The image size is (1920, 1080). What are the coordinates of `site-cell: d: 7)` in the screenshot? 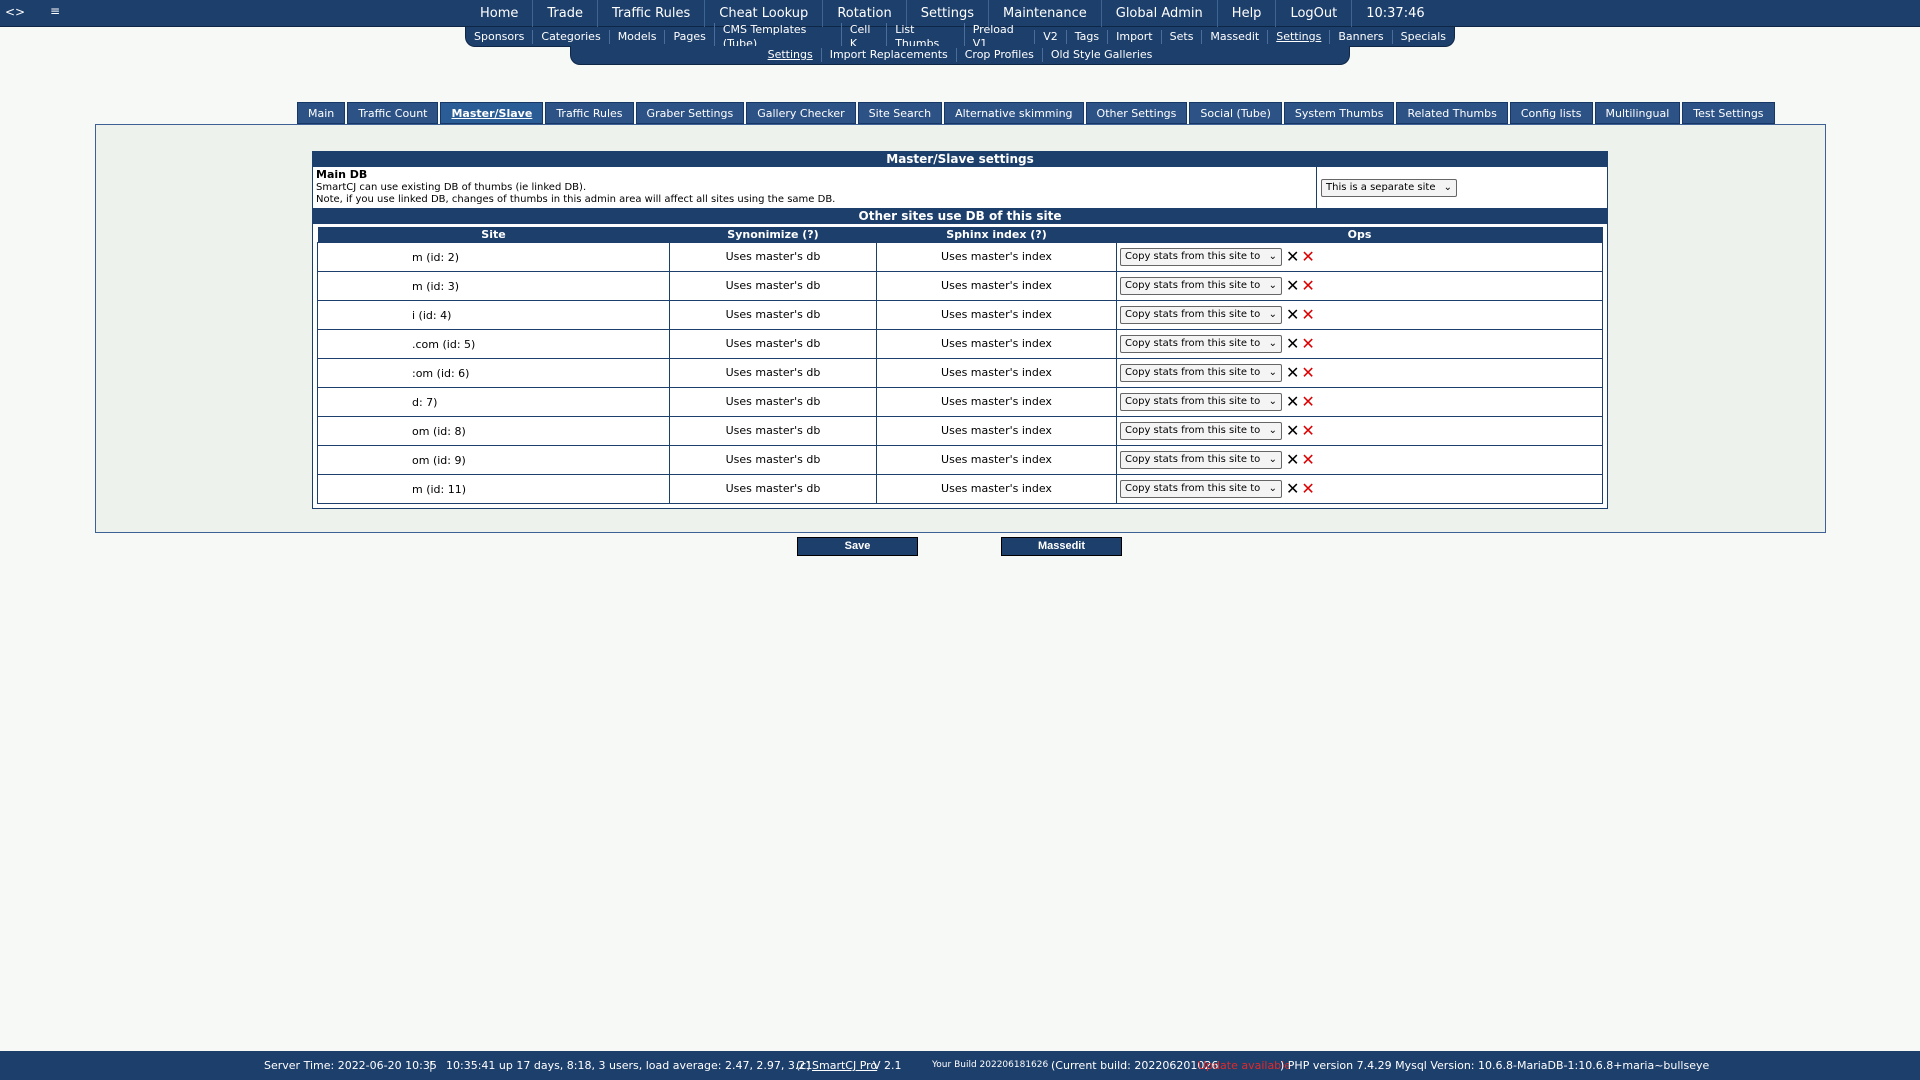 It's located at (493, 401).